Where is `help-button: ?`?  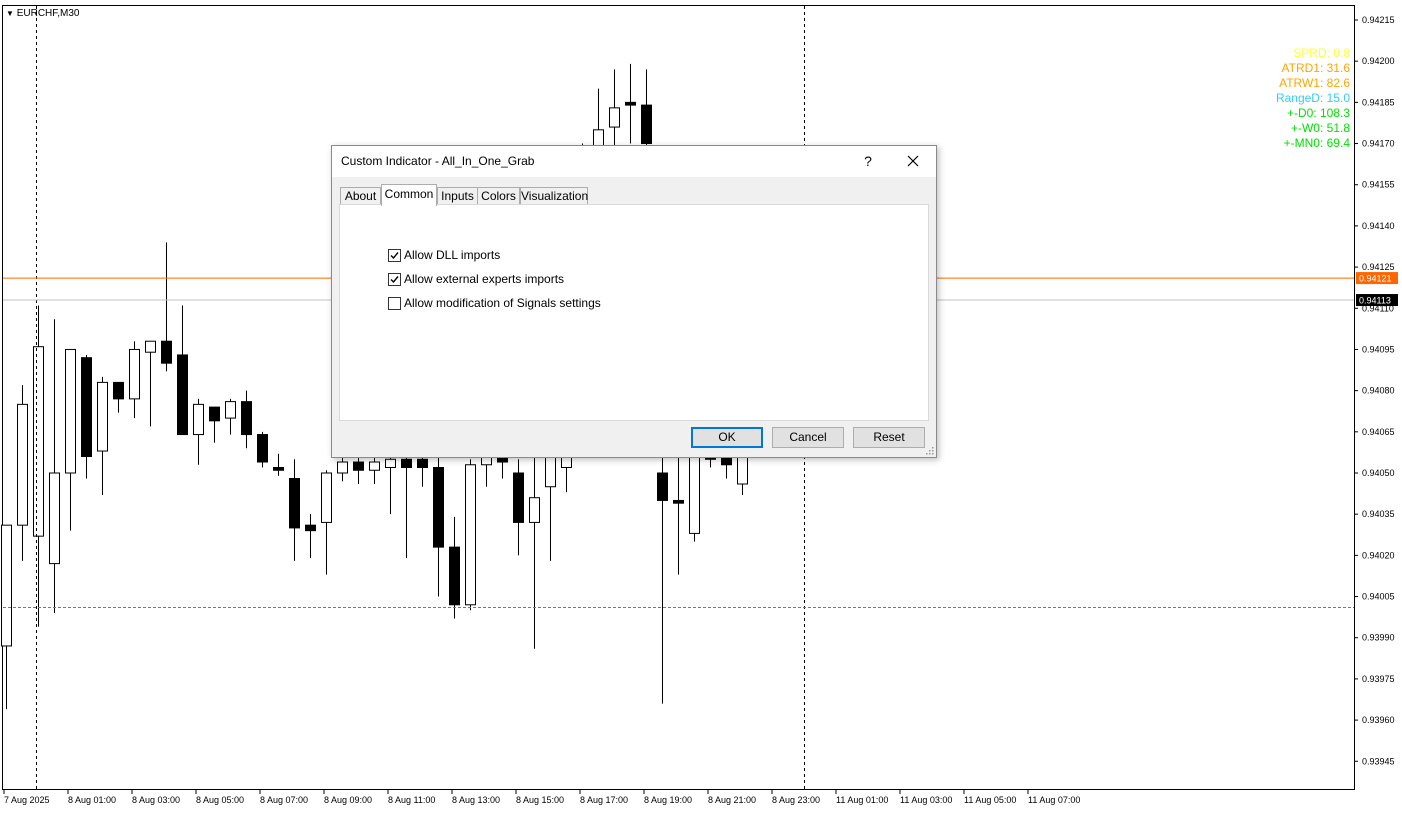 help-button: ? is located at coordinates (868, 161).